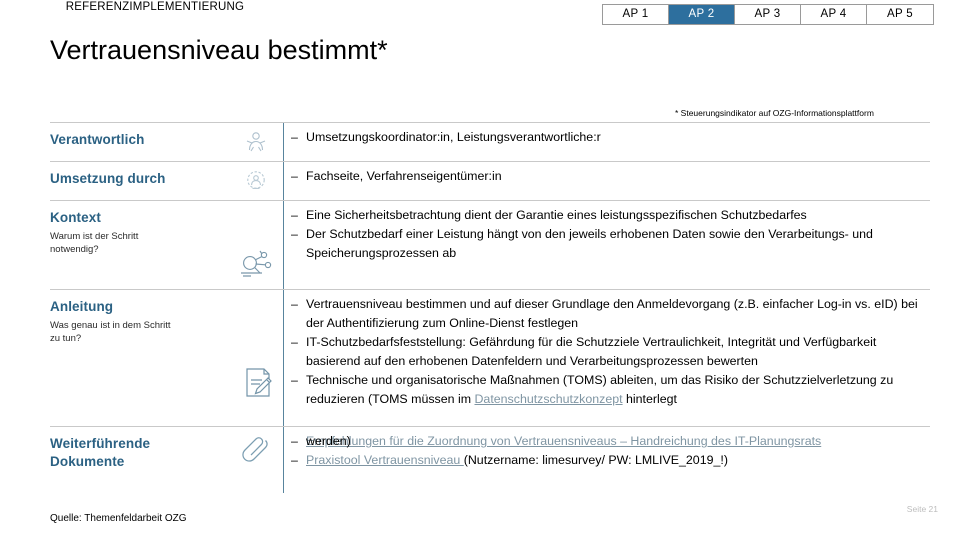  I want to click on row-label-anleitung: Anleitung, so click(82, 306).